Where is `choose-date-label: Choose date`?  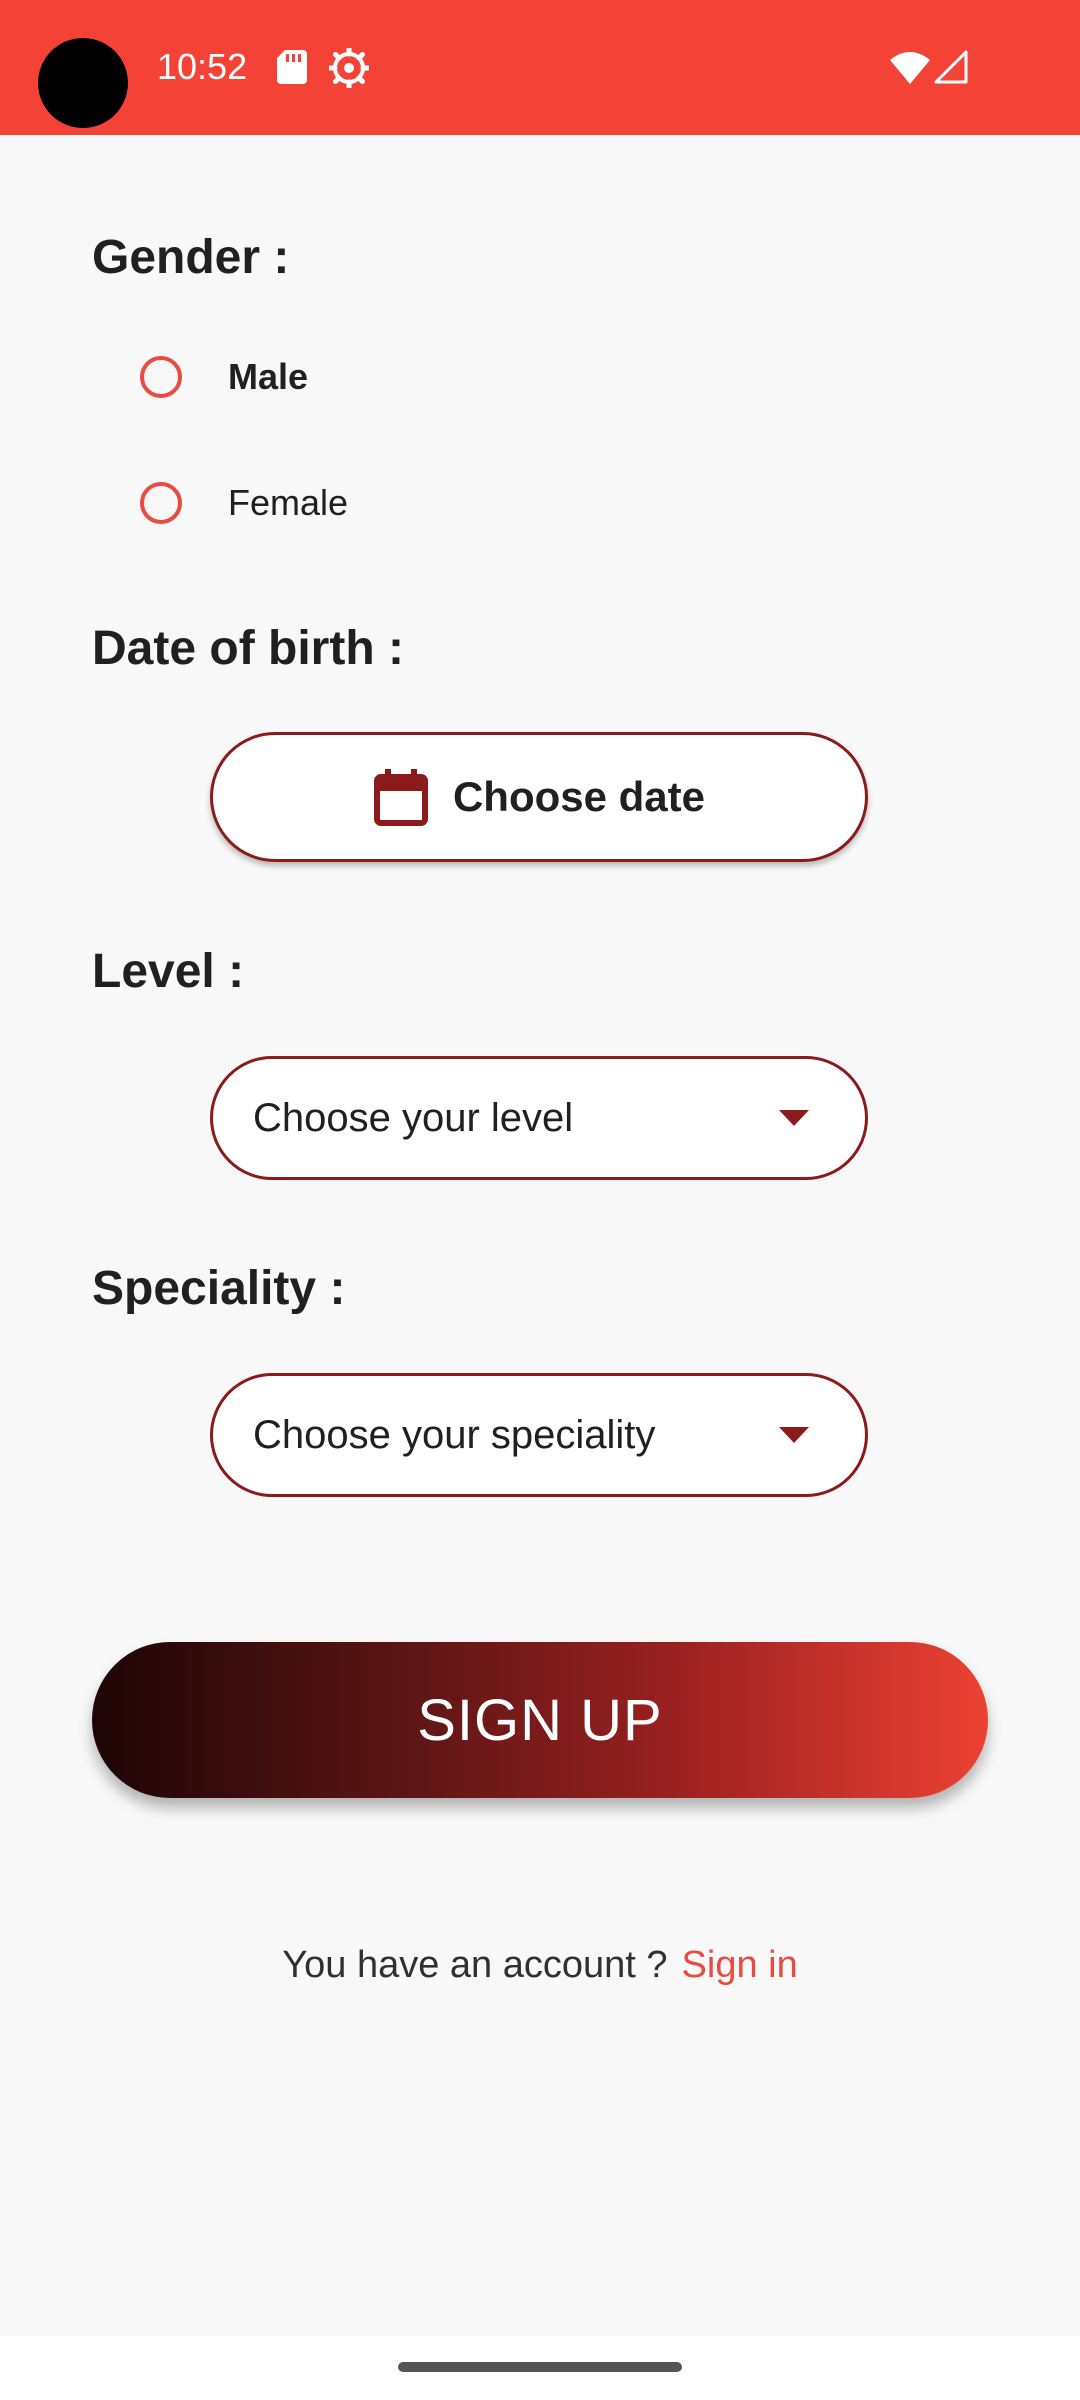 choose-date-label: Choose date is located at coordinates (579, 796).